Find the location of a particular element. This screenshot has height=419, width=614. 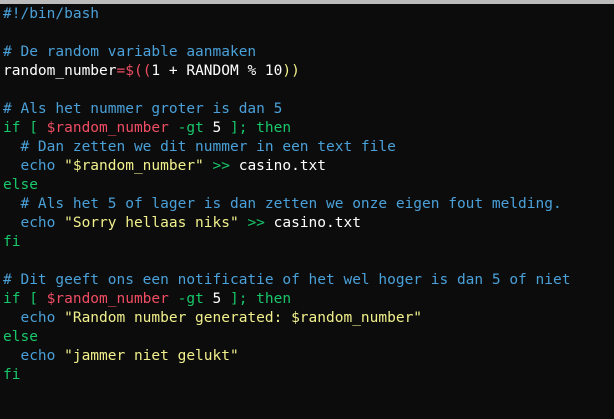

editor-title-strip is located at coordinates (307, 2).